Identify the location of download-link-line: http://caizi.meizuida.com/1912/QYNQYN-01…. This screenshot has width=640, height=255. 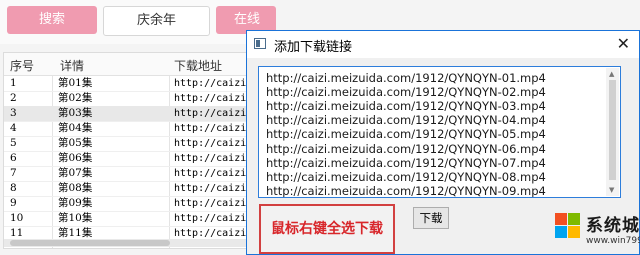
(406, 78).